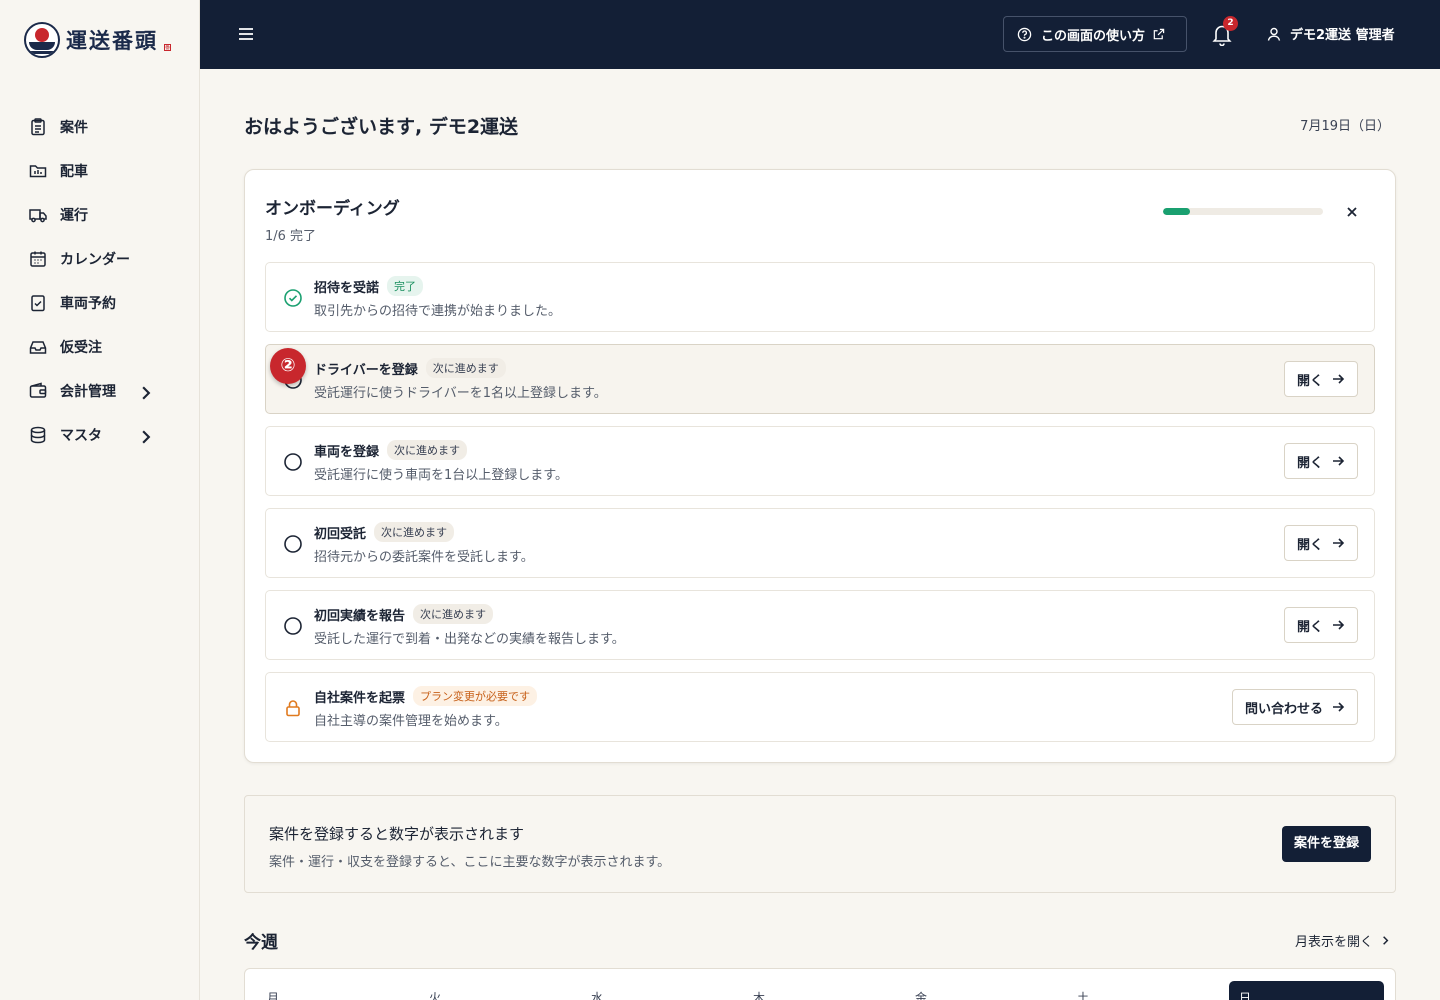  I want to click on sidebar-item-calendar: カレンダー, so click(100, 259).